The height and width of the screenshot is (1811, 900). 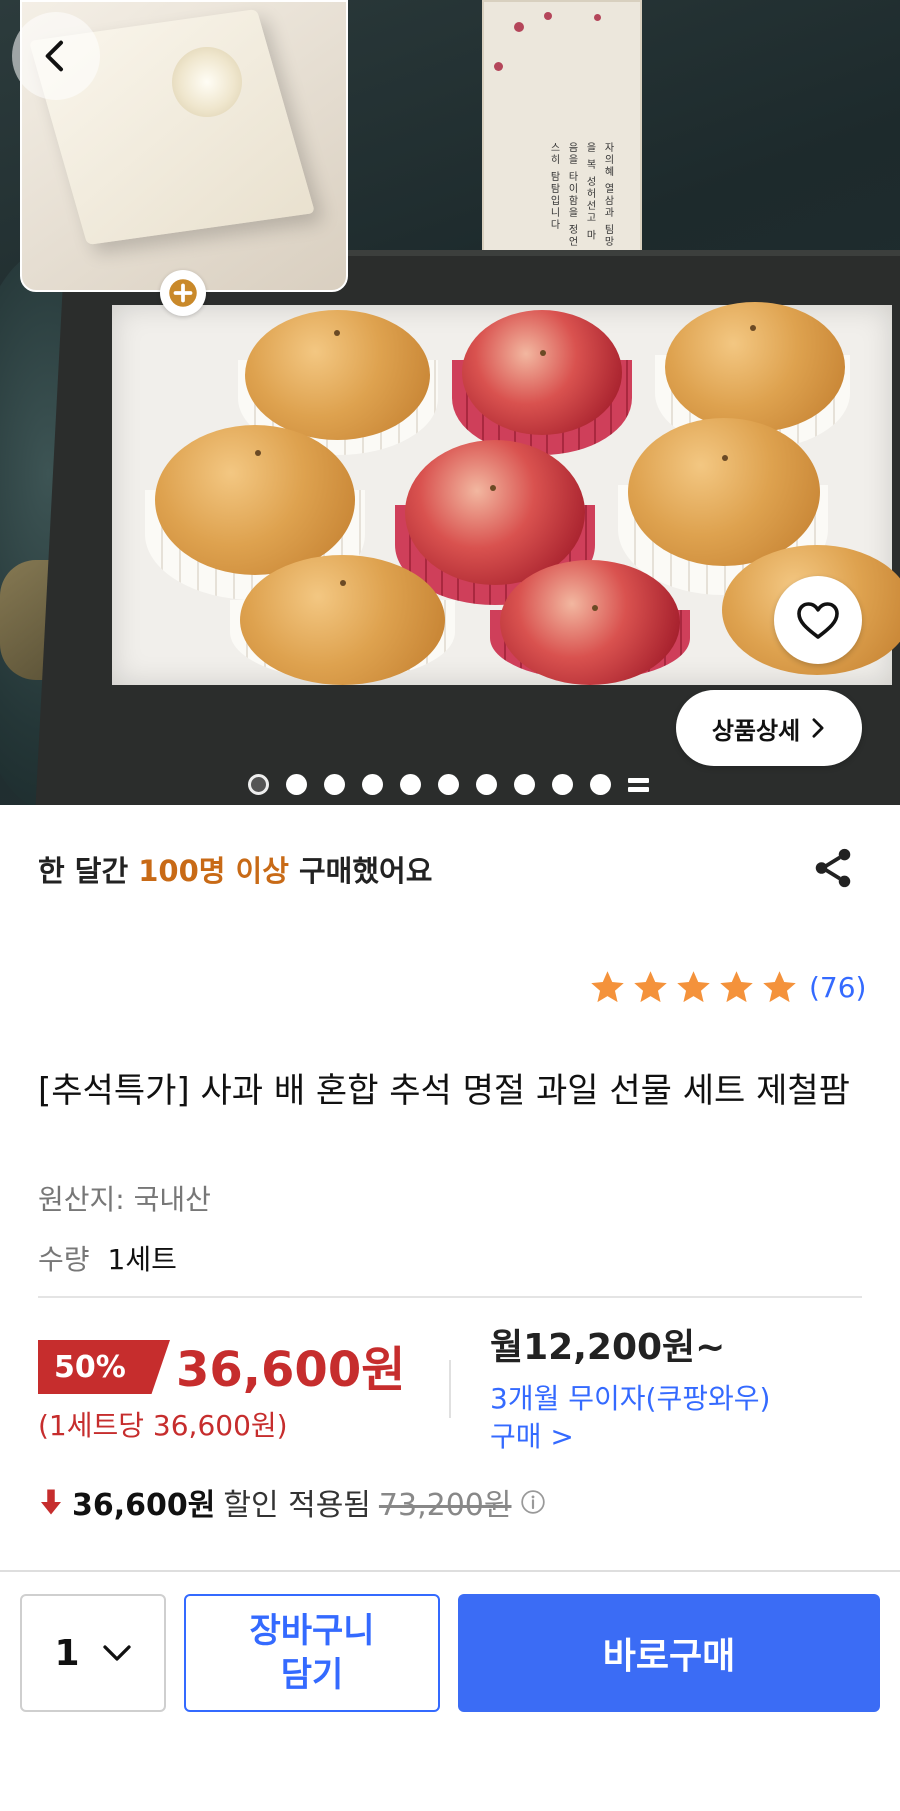 I want to click on wishlist-button, so click(x=818, y=620).